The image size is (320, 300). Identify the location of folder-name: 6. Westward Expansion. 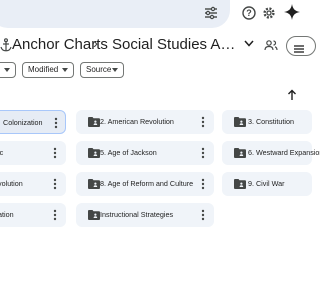
(284, 152).